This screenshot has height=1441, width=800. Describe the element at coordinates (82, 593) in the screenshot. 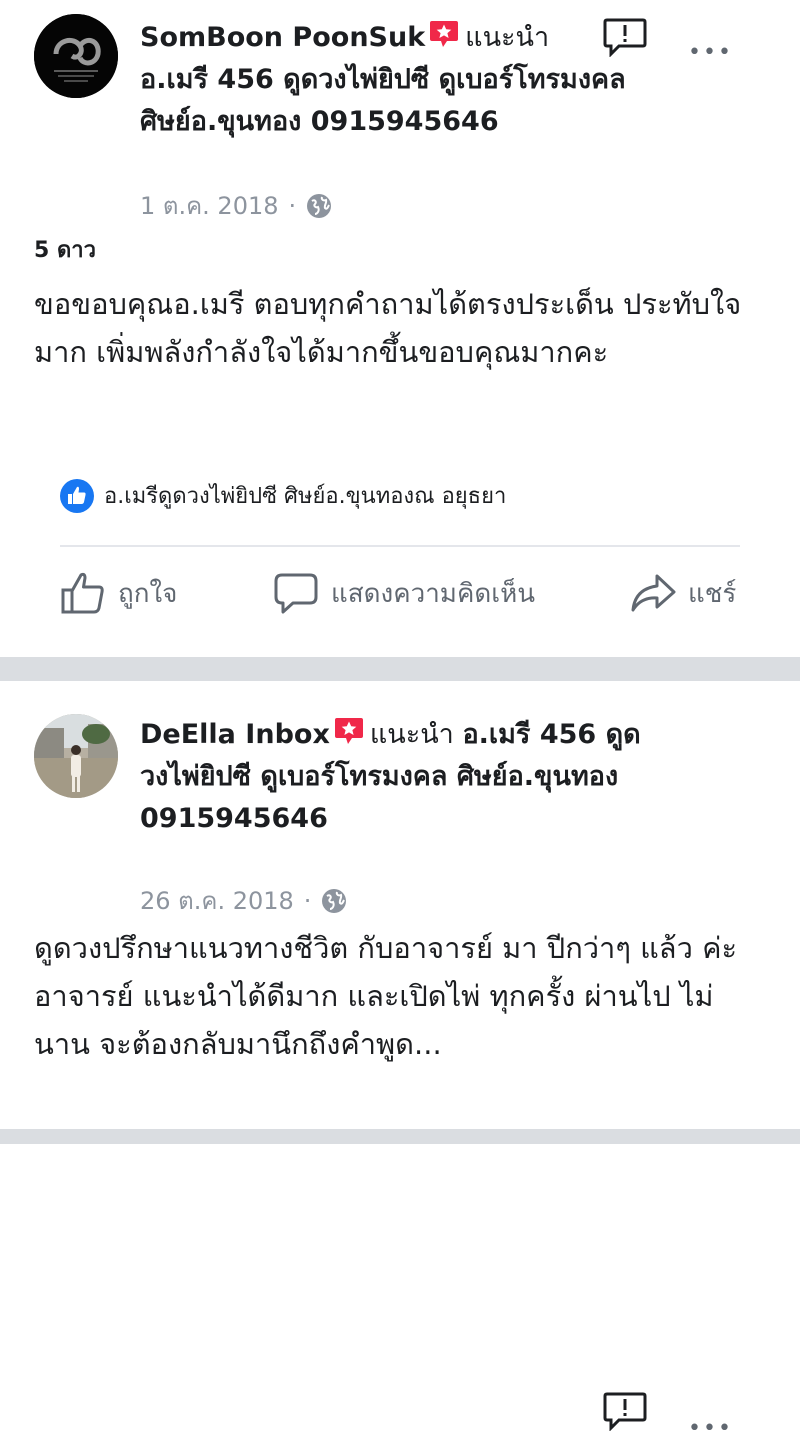

I see `like-thumb-icon` at that location.